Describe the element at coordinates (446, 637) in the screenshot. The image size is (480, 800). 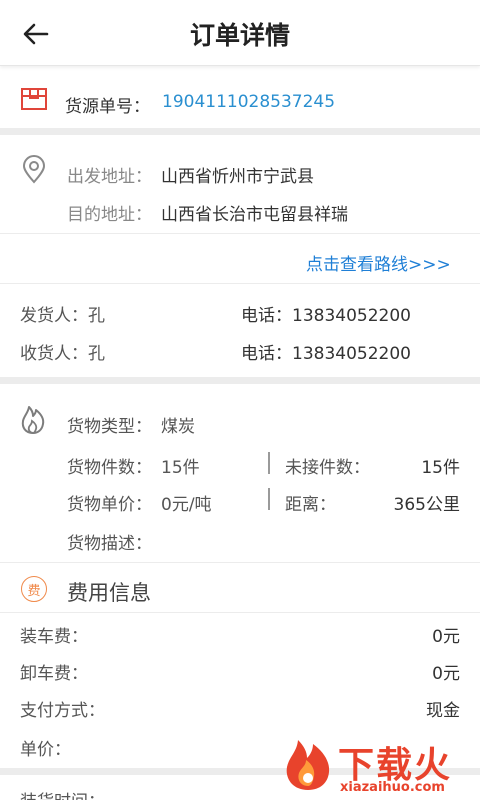
I see `loading-fee-value: 0元` at that location.